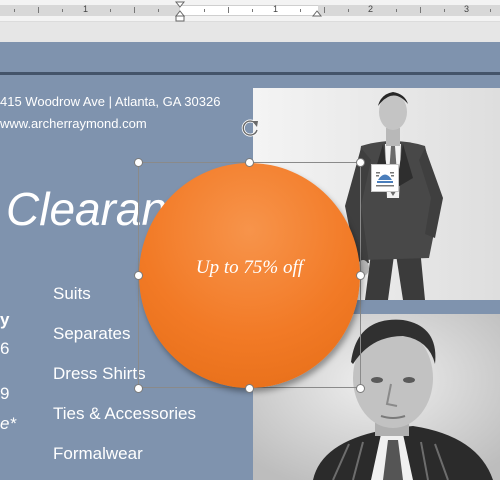 This screenshot has width=500, height=480. Describe the element at coordinates (250, 73) in the screenshot. I see `header-rule` at that location.